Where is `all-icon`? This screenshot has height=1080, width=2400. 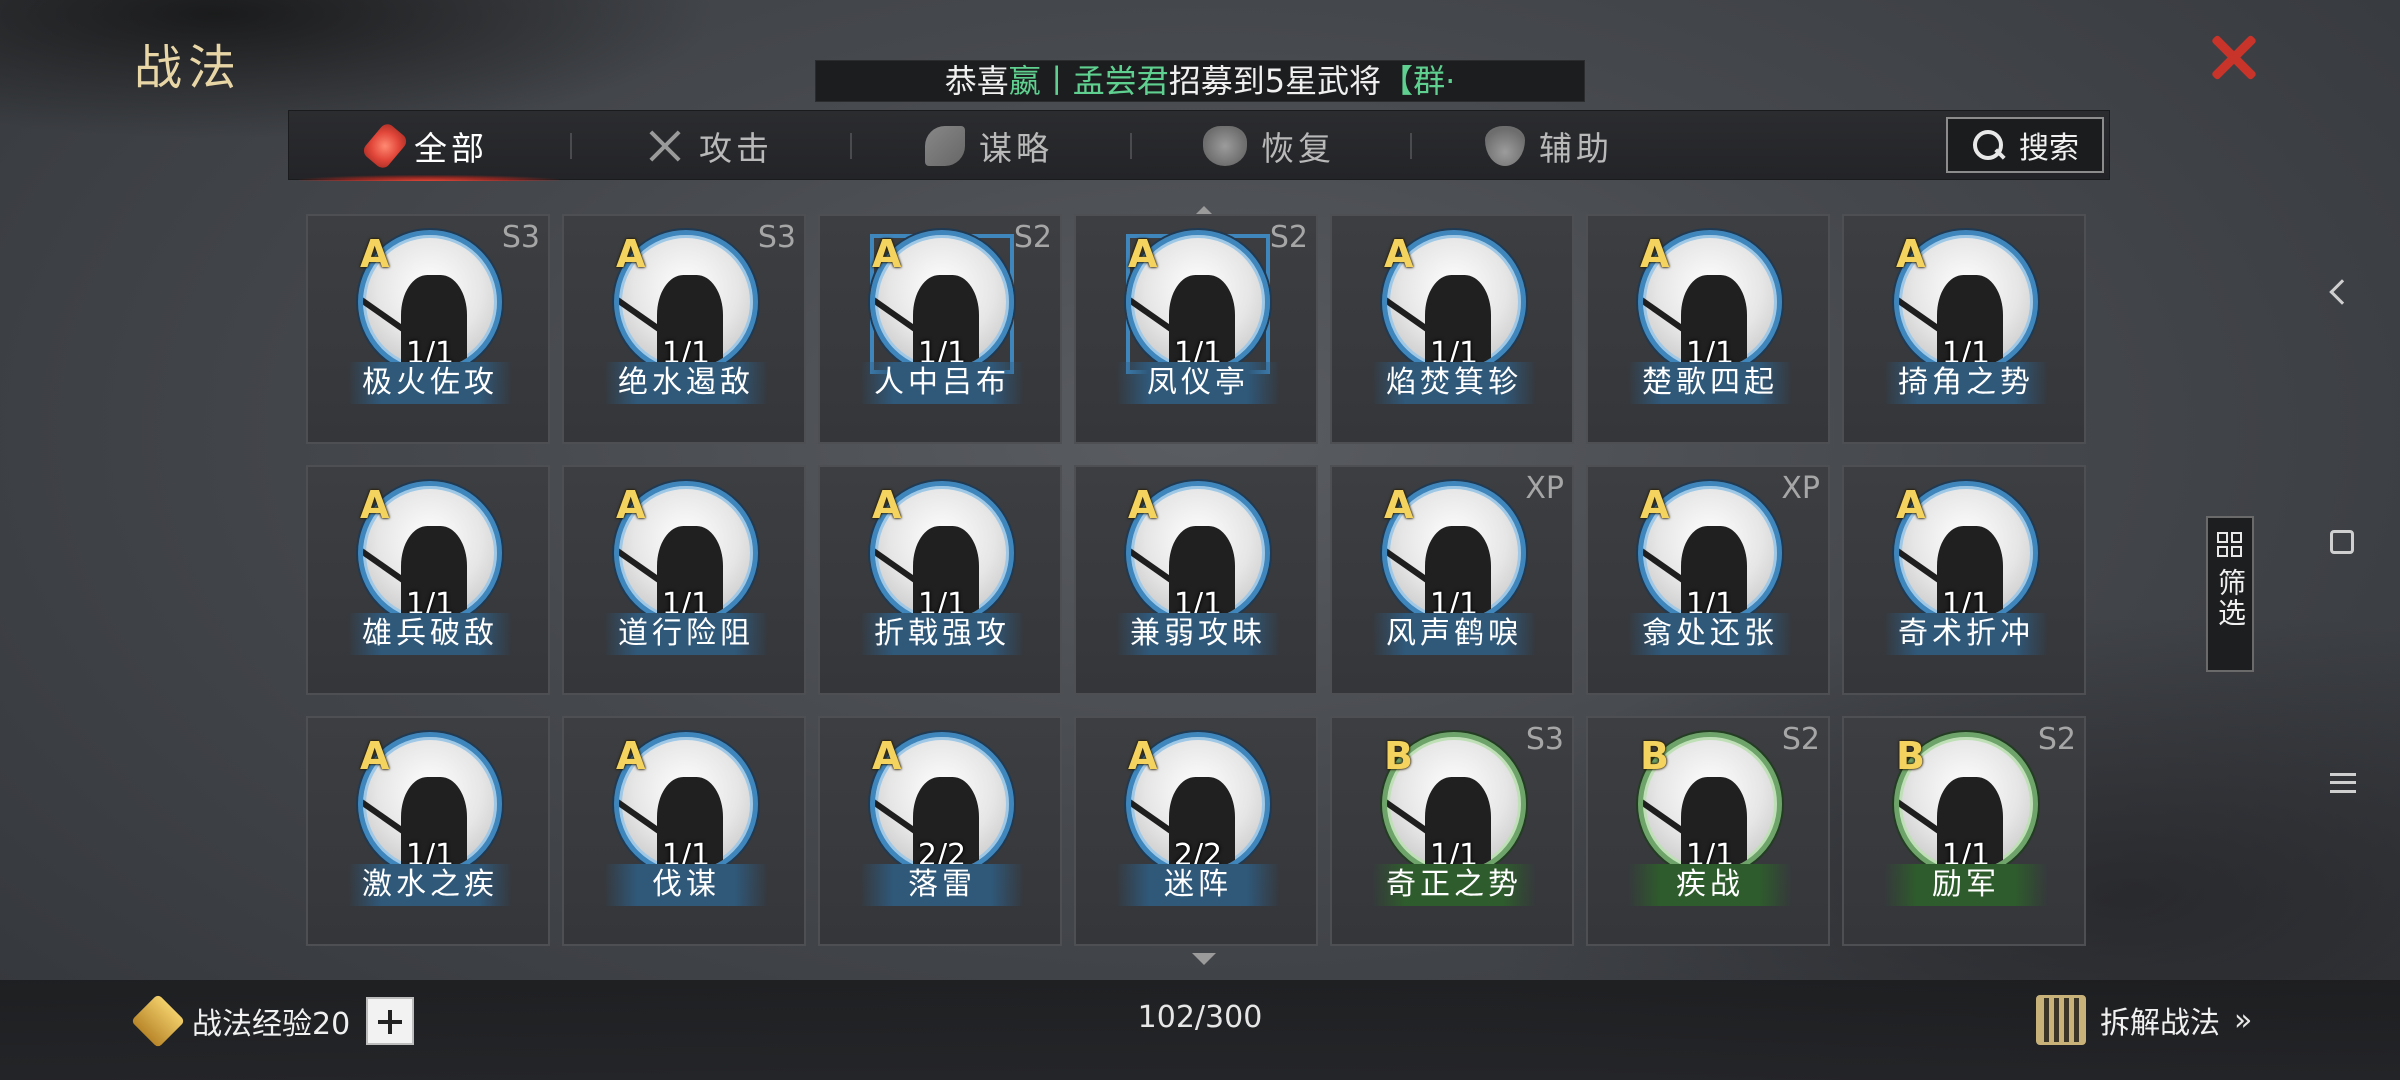
all-icon is located at coordinates (385, 146).